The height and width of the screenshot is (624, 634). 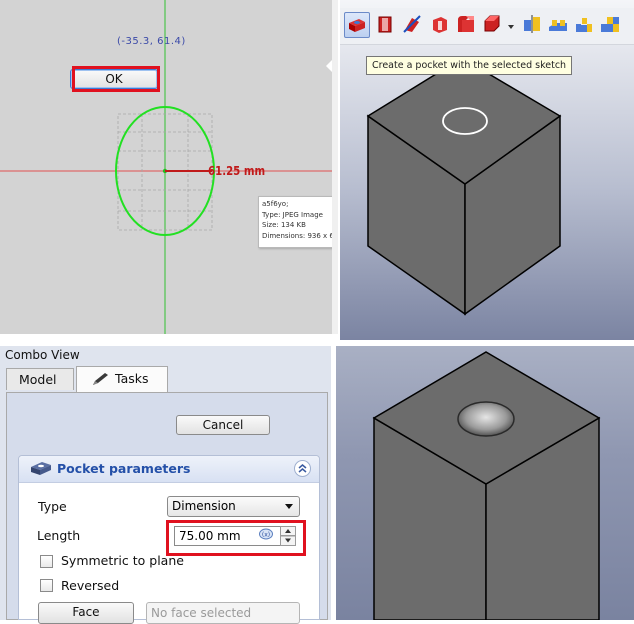 I want to click on polar-pattern-icon, so click(x=584, y=25).